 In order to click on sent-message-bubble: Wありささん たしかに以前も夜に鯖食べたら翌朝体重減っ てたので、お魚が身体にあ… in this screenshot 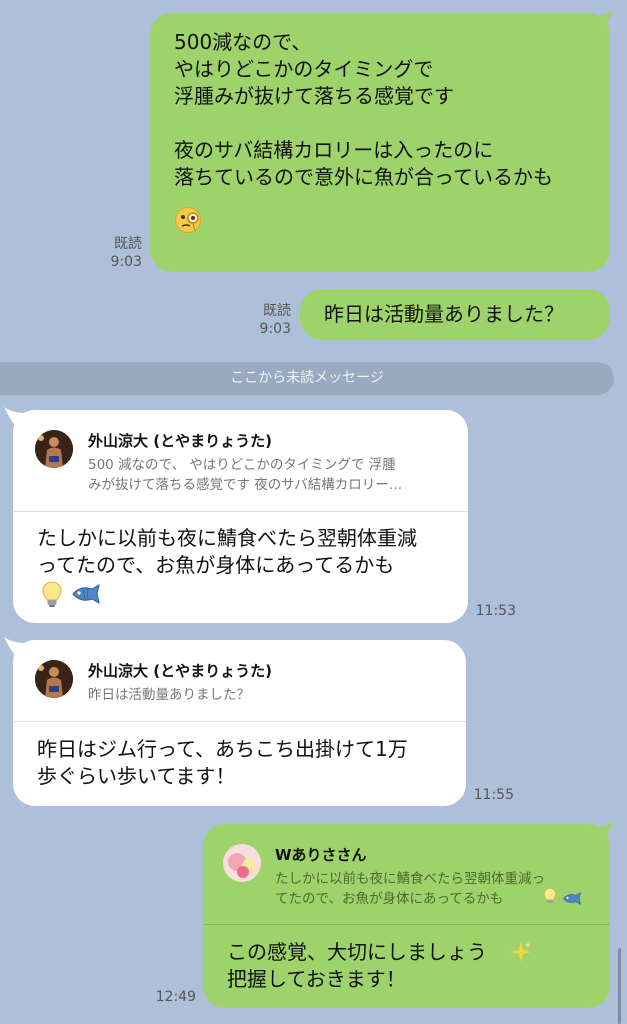, I will do `click(406, 916)`.